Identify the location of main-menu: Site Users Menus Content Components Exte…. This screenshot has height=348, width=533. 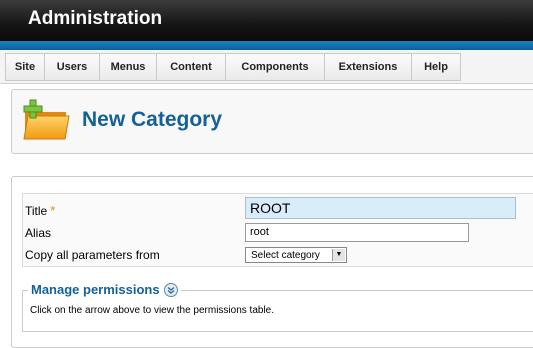
(233, 67).